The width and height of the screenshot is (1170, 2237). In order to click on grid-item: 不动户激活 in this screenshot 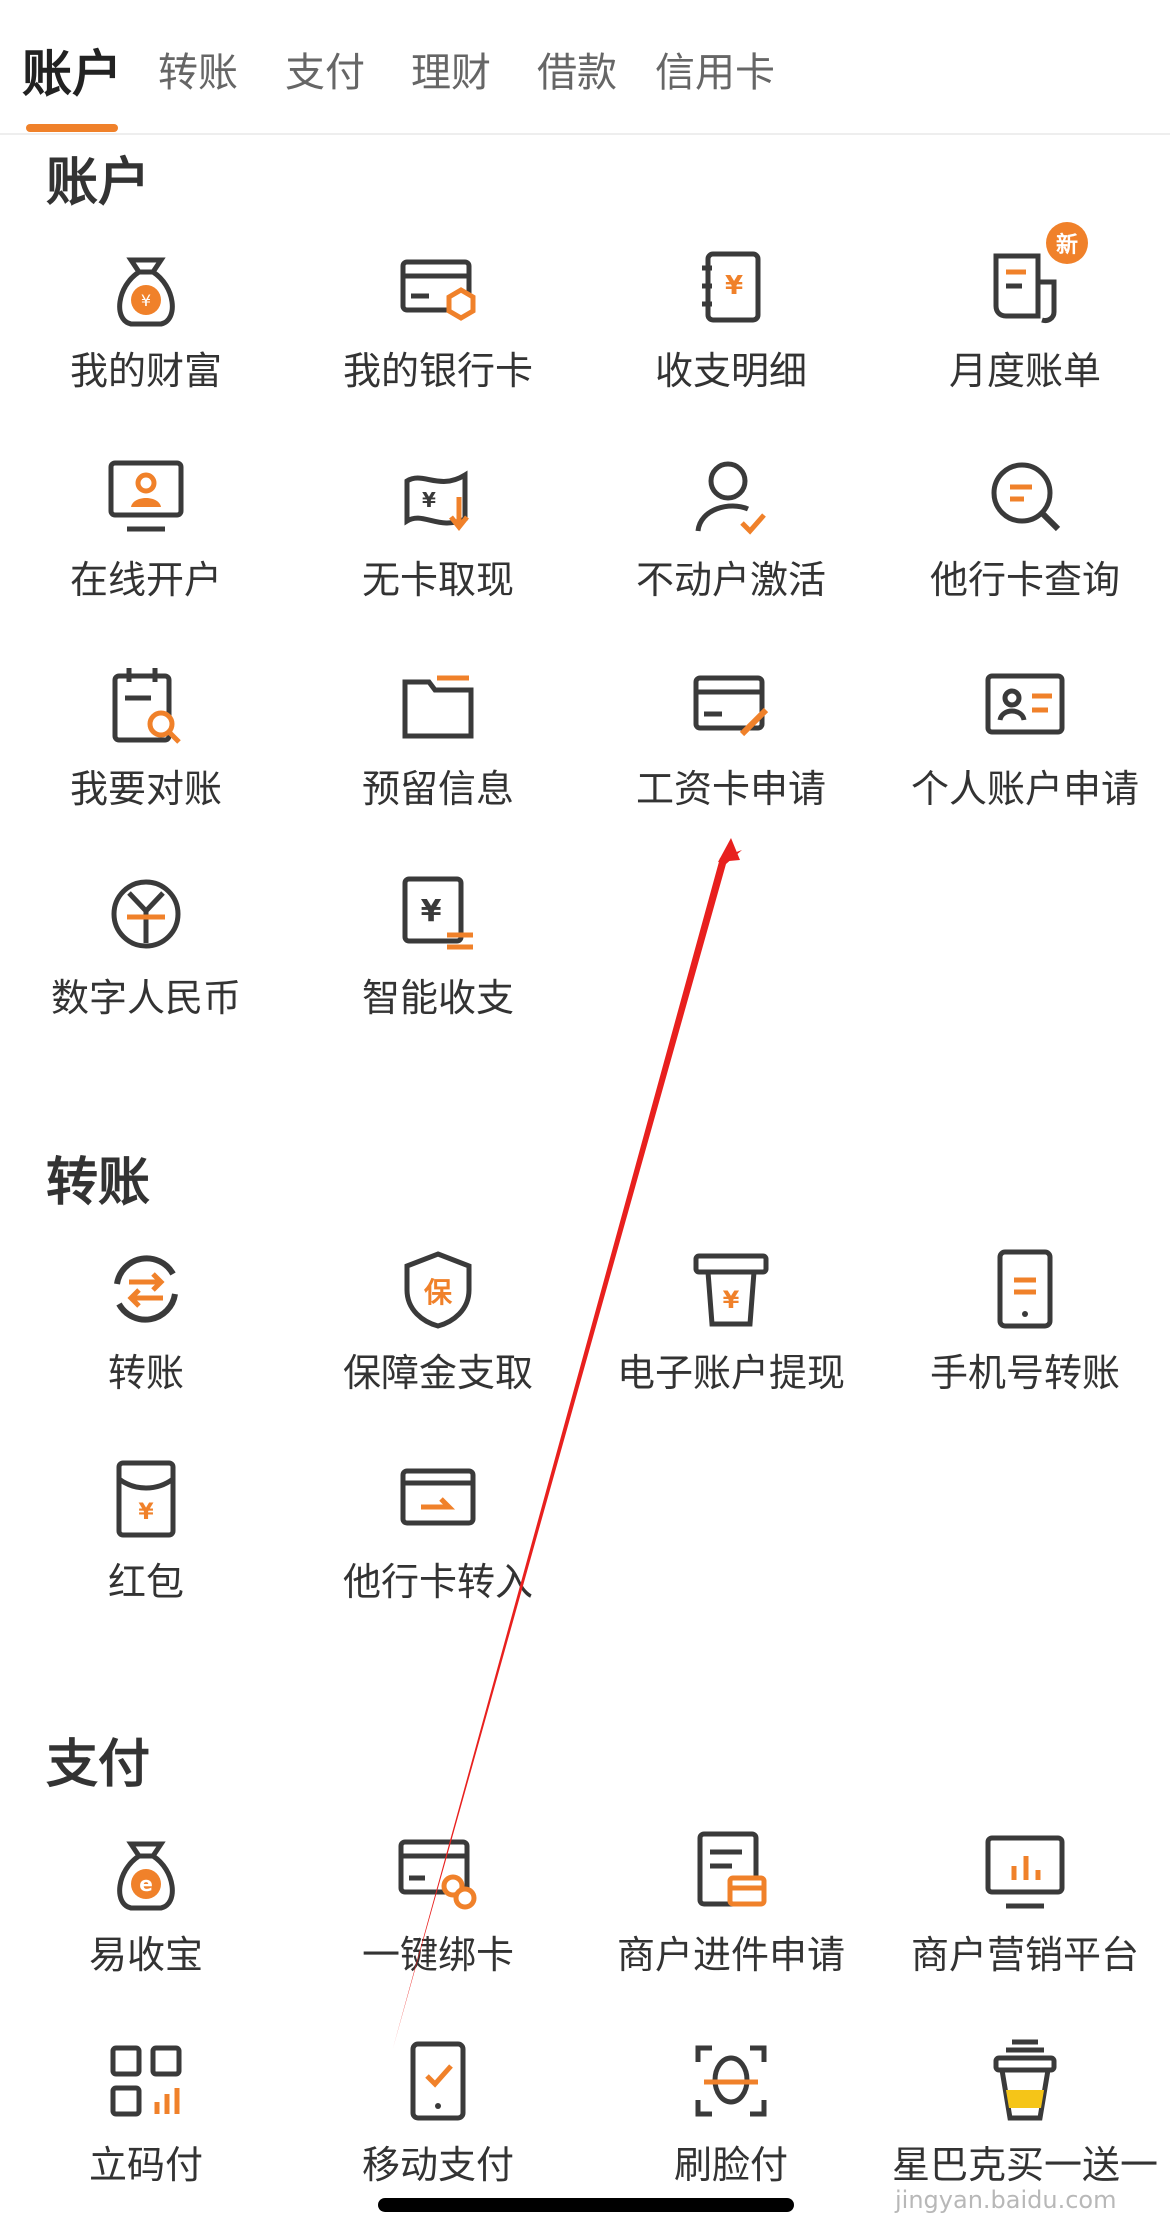, I will do `click(731, 531)`.